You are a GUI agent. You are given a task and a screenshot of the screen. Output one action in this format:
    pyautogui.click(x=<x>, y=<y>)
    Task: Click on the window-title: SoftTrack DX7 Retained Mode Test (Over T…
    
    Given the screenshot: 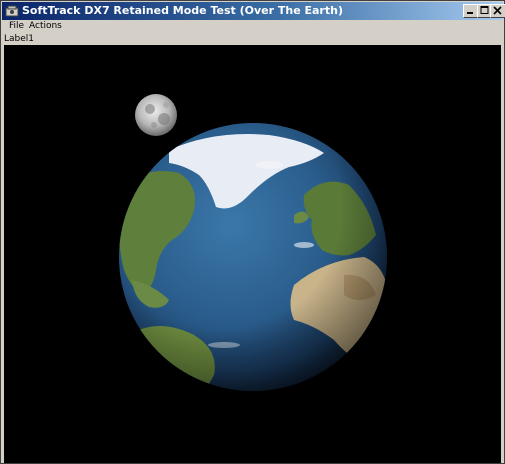 What is the action you would take?
    pyautogui.click(x=182, y=10)
    